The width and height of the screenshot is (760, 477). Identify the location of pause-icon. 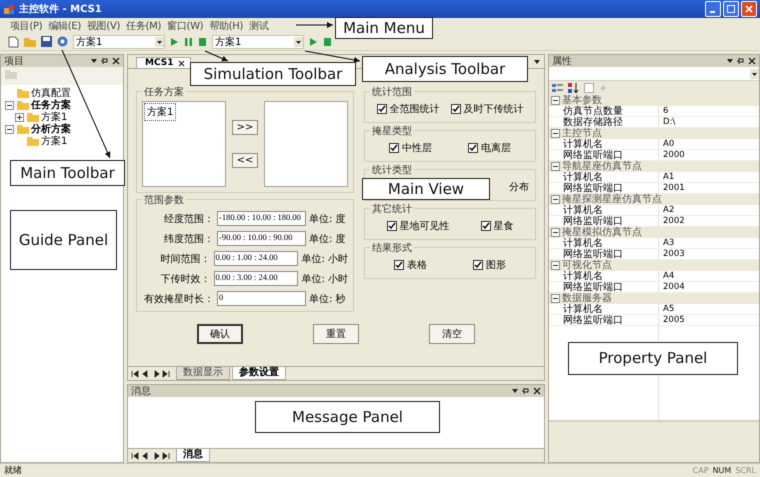
(188, 41).